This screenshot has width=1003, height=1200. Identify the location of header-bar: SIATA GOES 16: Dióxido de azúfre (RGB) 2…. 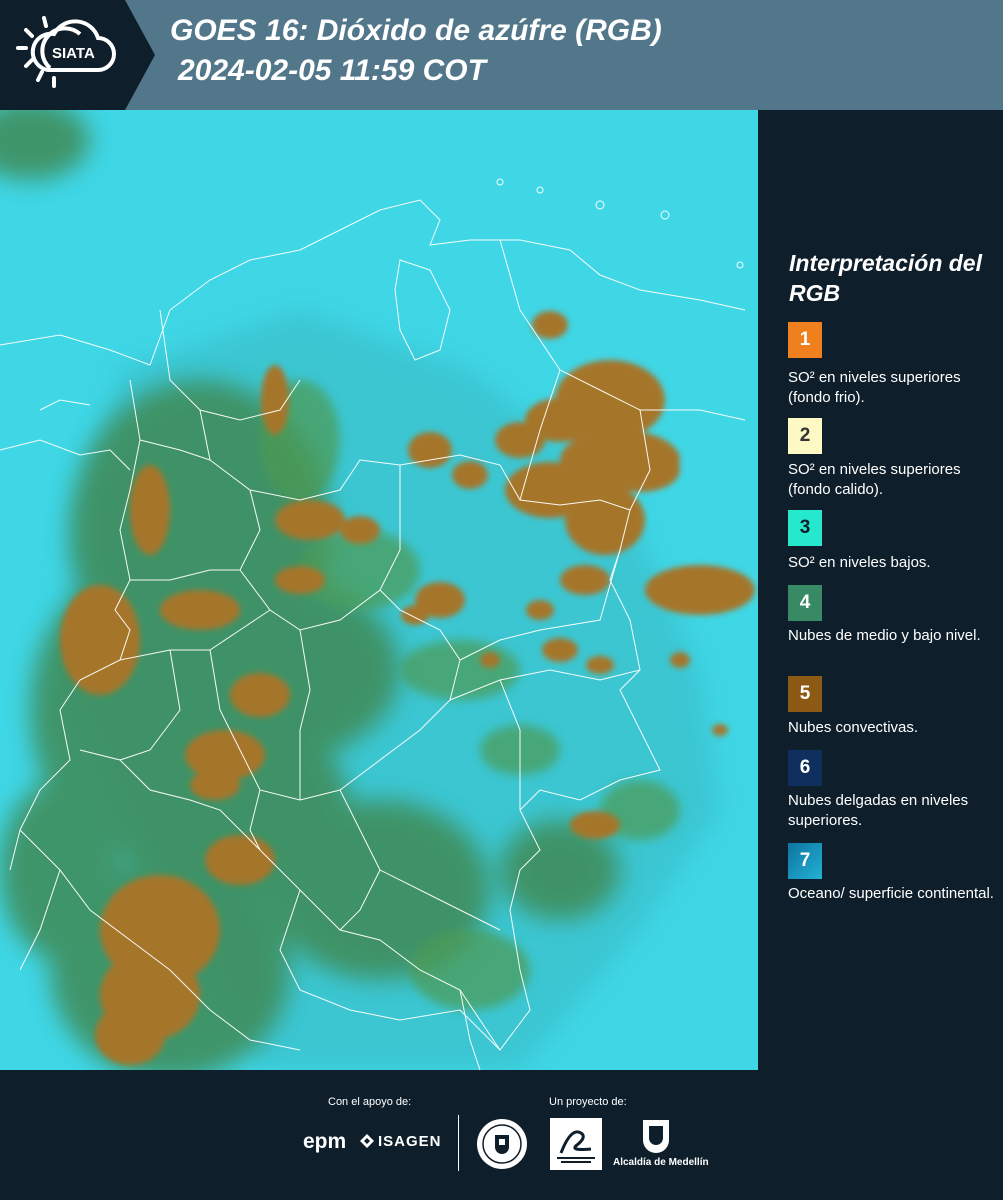
(501, 55).